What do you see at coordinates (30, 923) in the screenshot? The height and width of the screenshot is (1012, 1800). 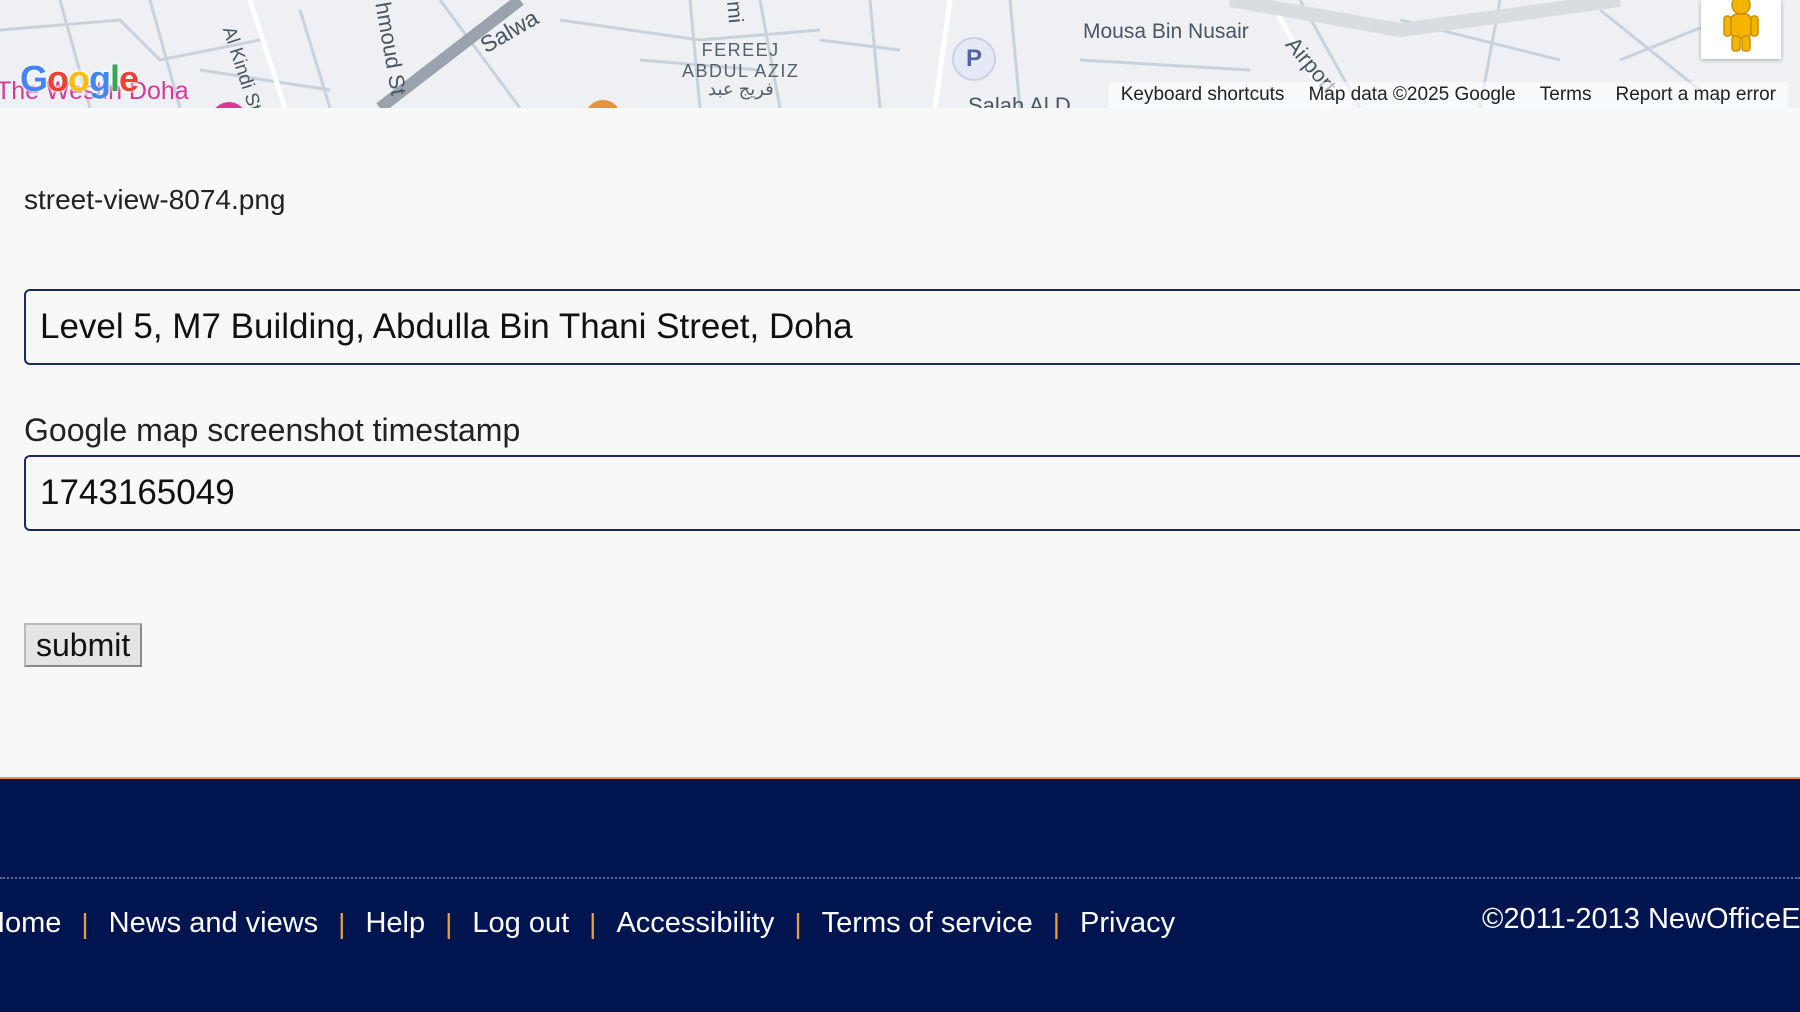 I see `footer-link-home: Home` at bounding box center [30, 923].